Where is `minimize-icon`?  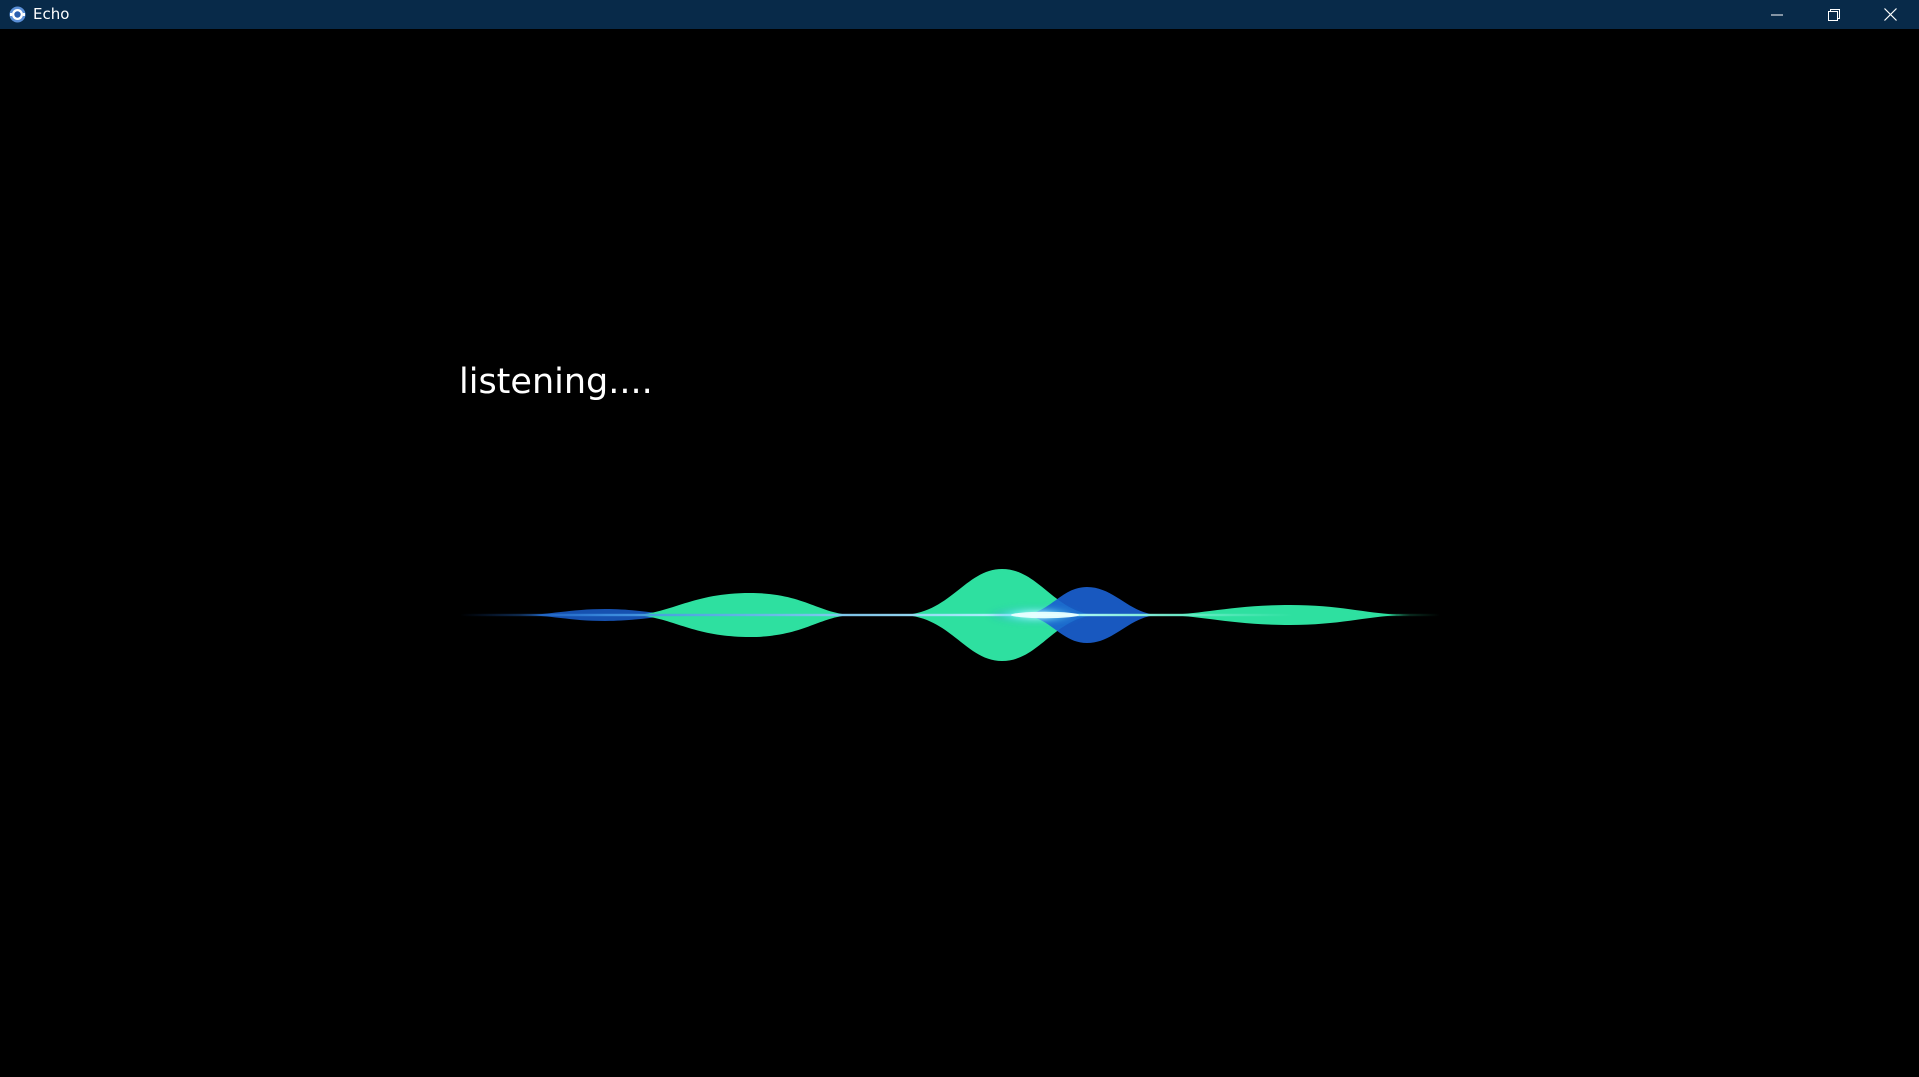 minimize-icon is located at coordinates (1776, 15).